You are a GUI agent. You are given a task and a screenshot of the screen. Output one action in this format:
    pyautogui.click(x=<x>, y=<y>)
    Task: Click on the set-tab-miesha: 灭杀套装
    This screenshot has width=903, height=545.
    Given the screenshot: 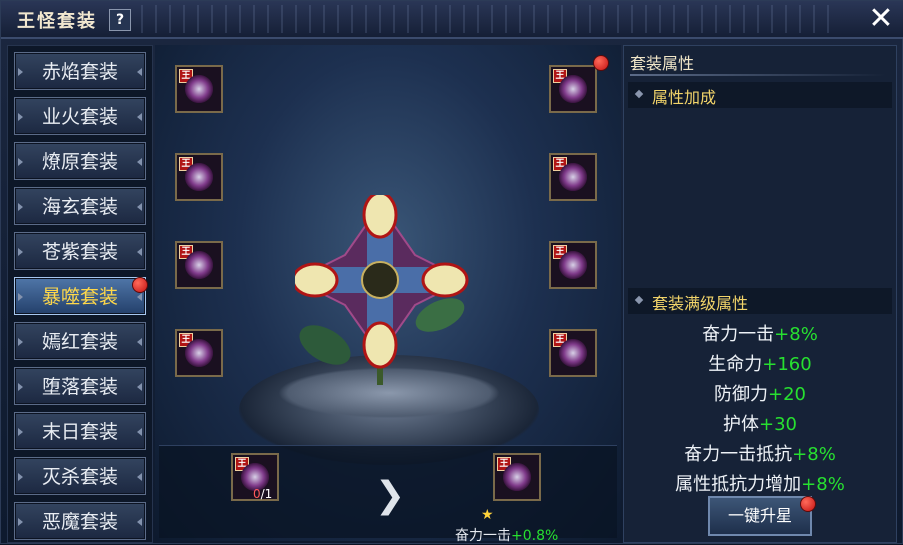 What is the action you would take?
    pyautogui.click(x=80, y=476)
    